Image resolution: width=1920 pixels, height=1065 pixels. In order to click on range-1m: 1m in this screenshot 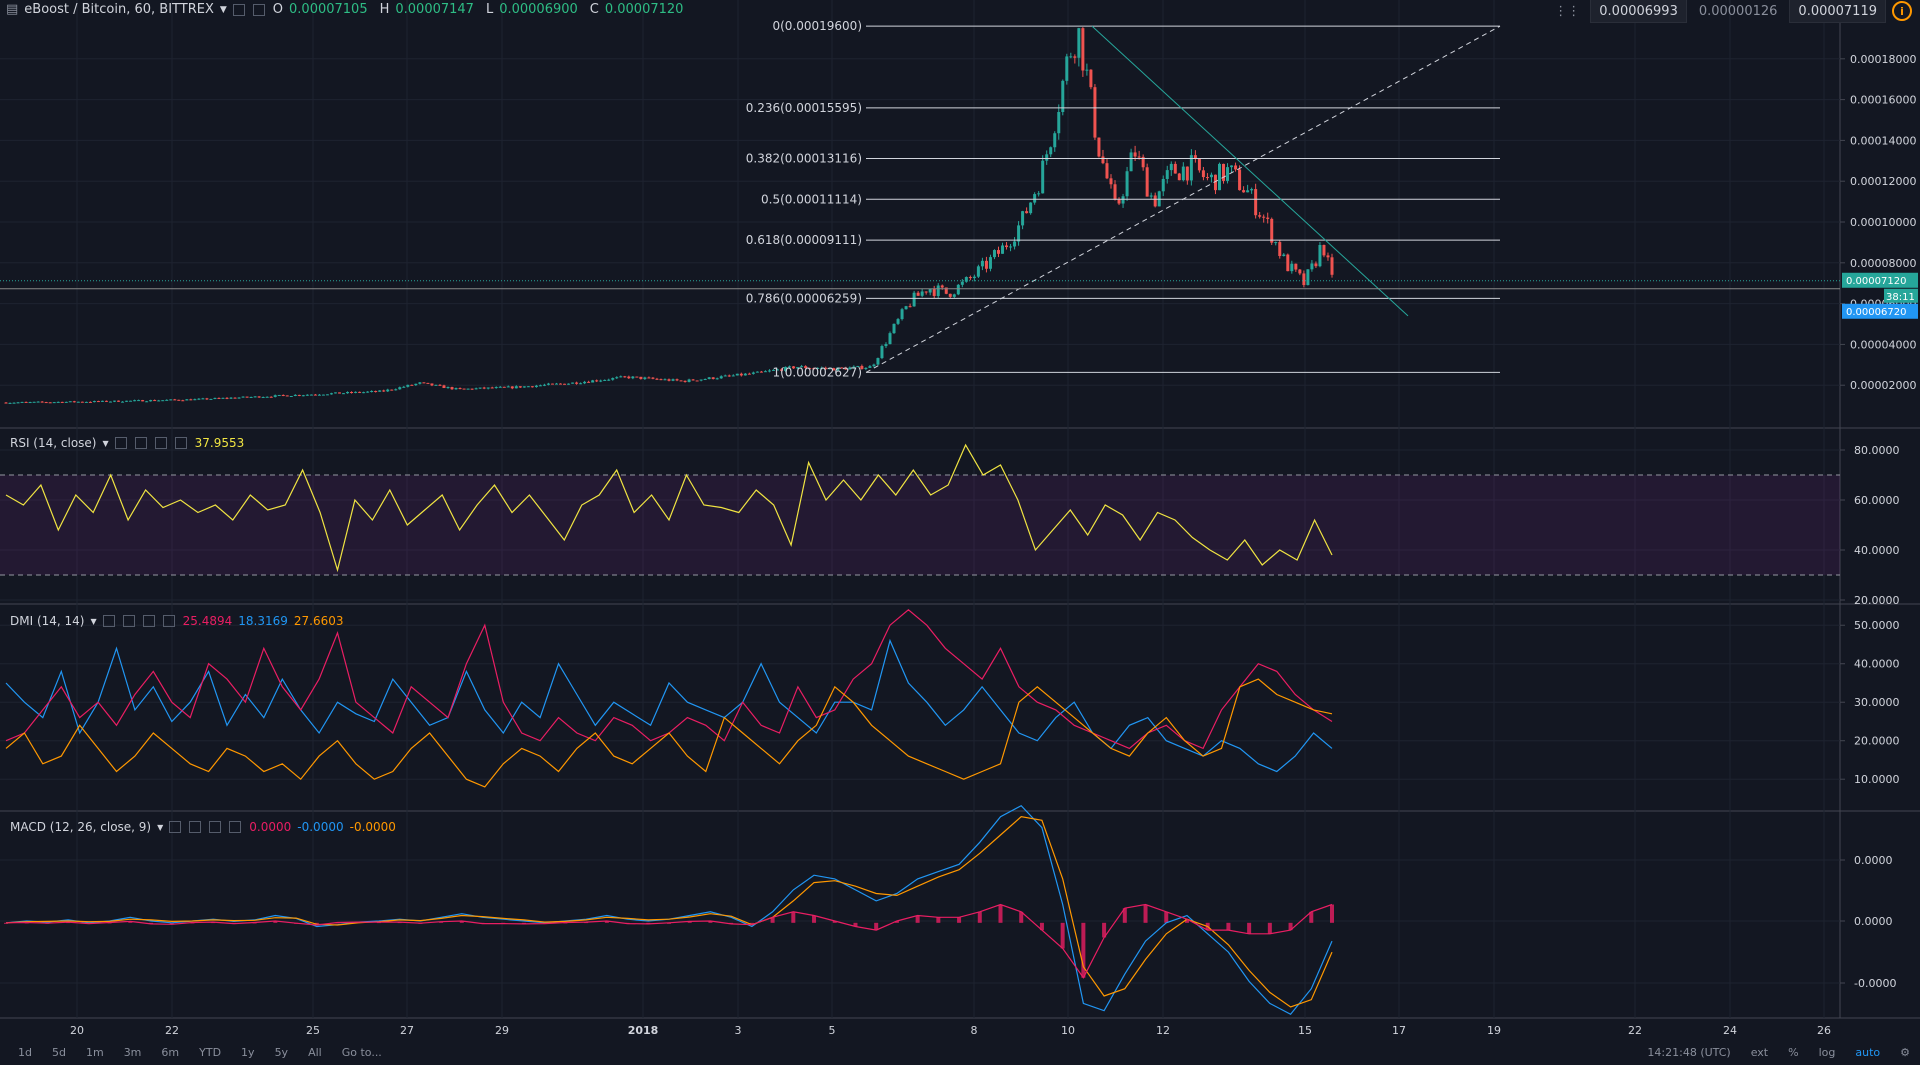, I will do `click(95, 1052)`.